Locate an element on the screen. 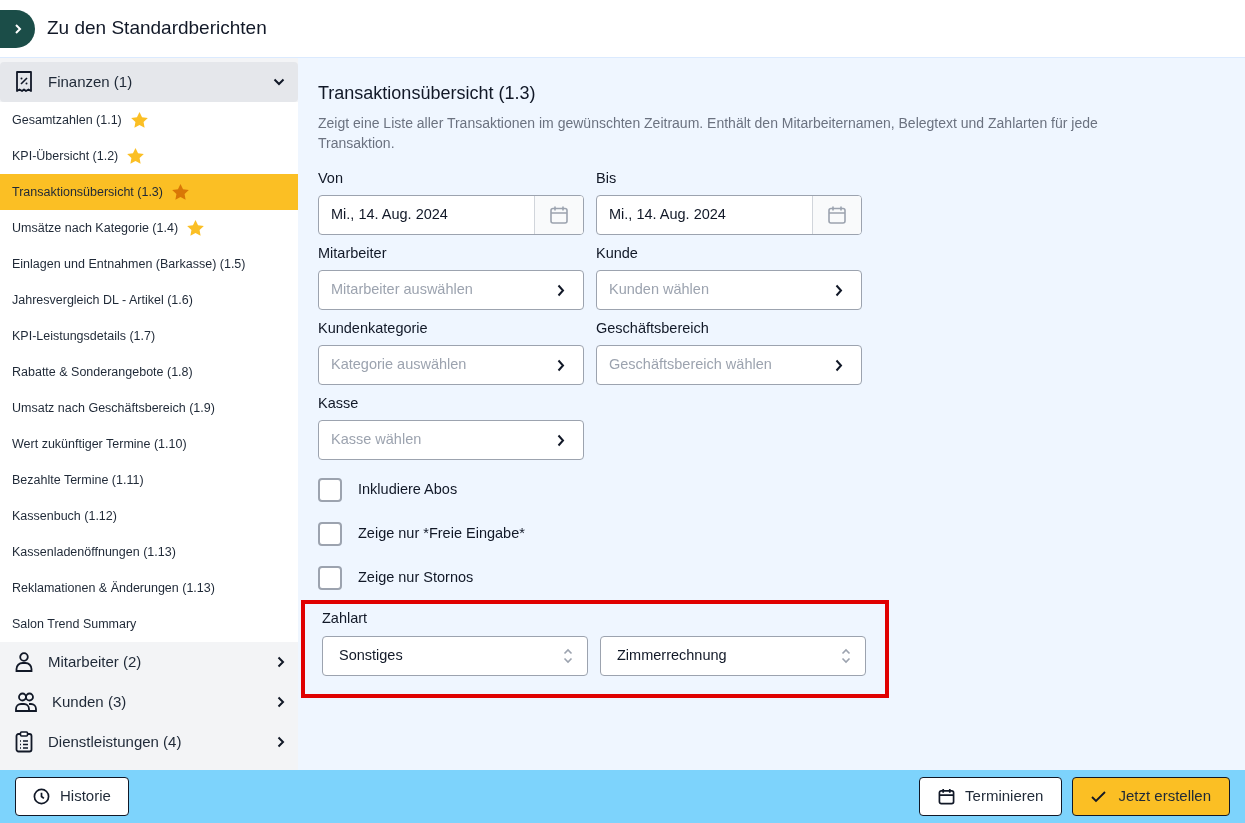 Image resolution: width=1245 pixels, height=823 pixels. field-label: Bis is located at coordinates (607, 177).